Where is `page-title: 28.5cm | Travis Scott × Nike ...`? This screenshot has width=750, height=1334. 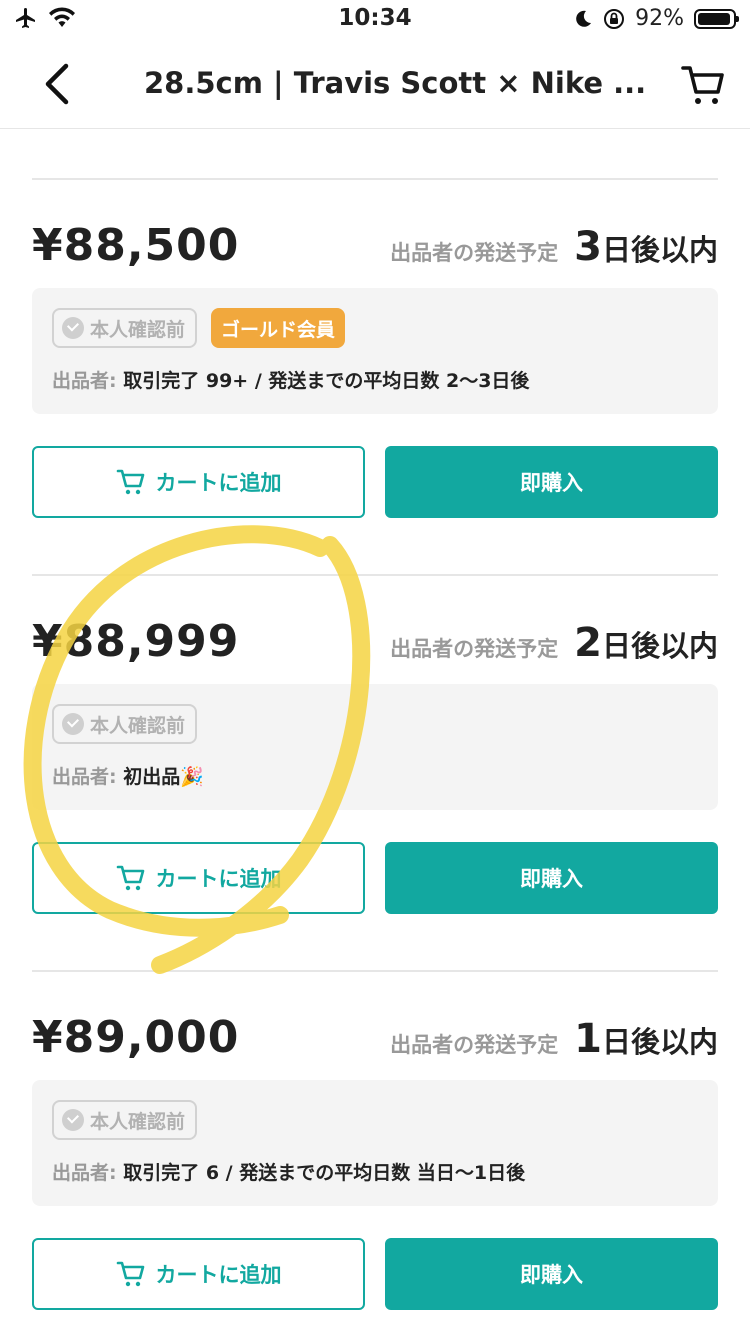 page-title: 28.5cm | Travis Scott × Nike ... is located at coordinates (395, 83).